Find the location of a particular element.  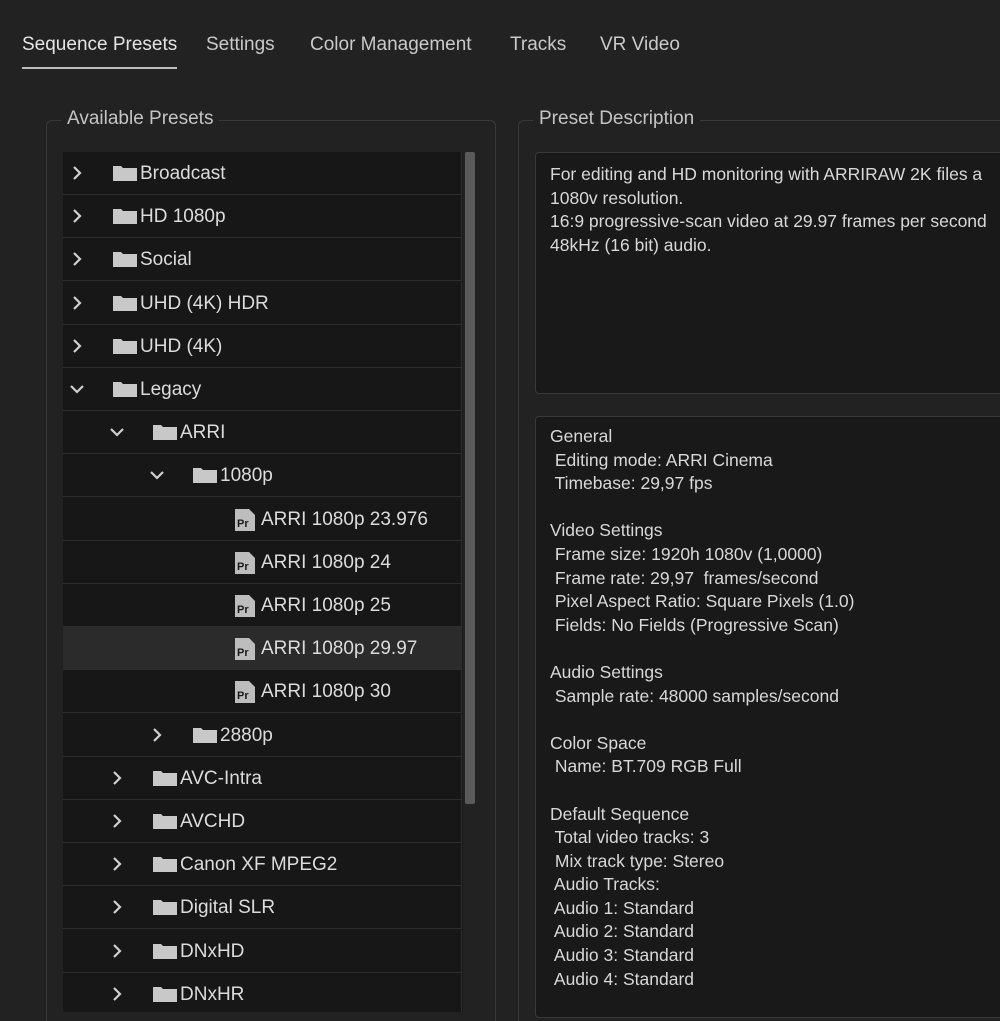

tree-row-arri-1080p-29-97: Pr ARRI 1080p 29.97 is located at coordinates (262, 648).